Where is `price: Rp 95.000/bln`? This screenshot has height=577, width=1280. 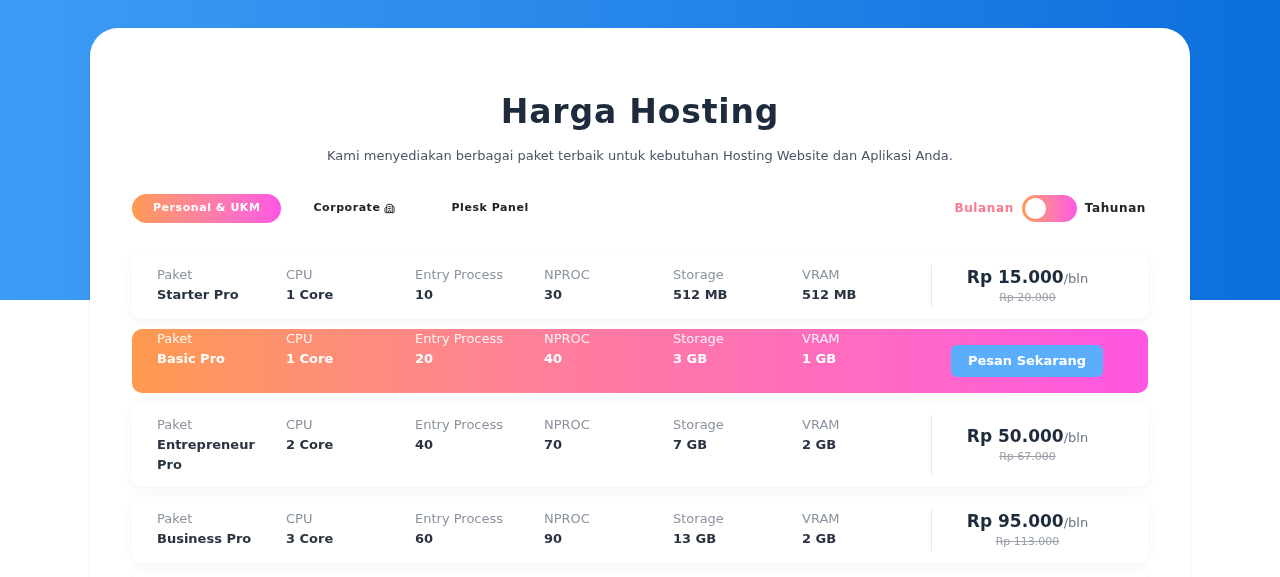
price: Rp 95.000/bln is located at coordinates (1027, 521).